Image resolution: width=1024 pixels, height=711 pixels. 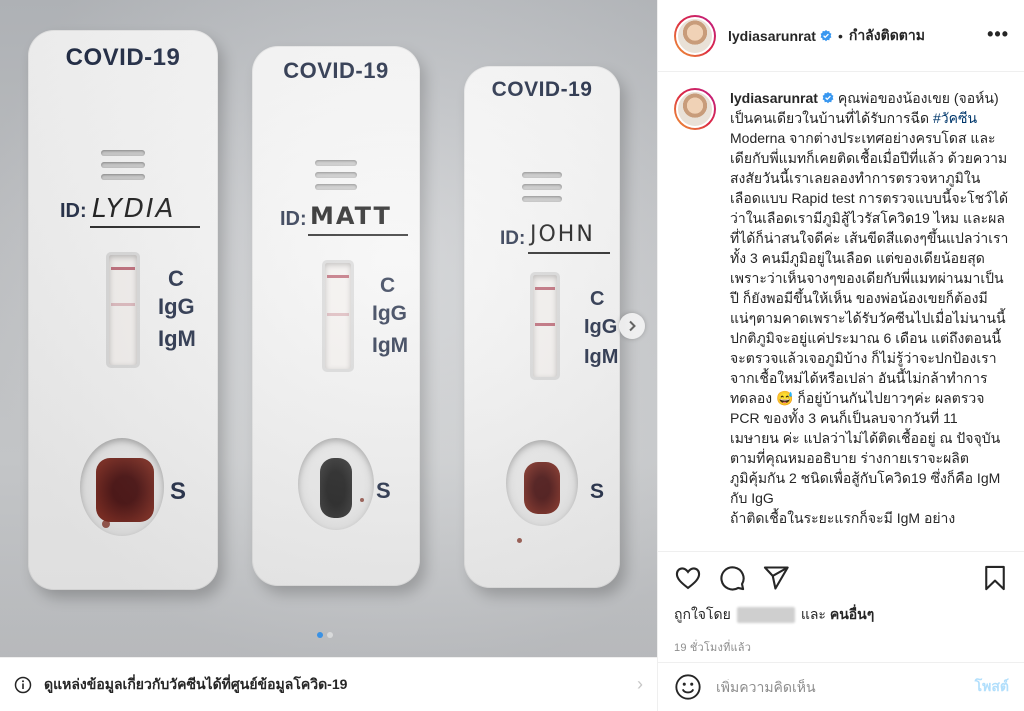 I want to click on carousel-dot-active, so click(x=320, y=635).